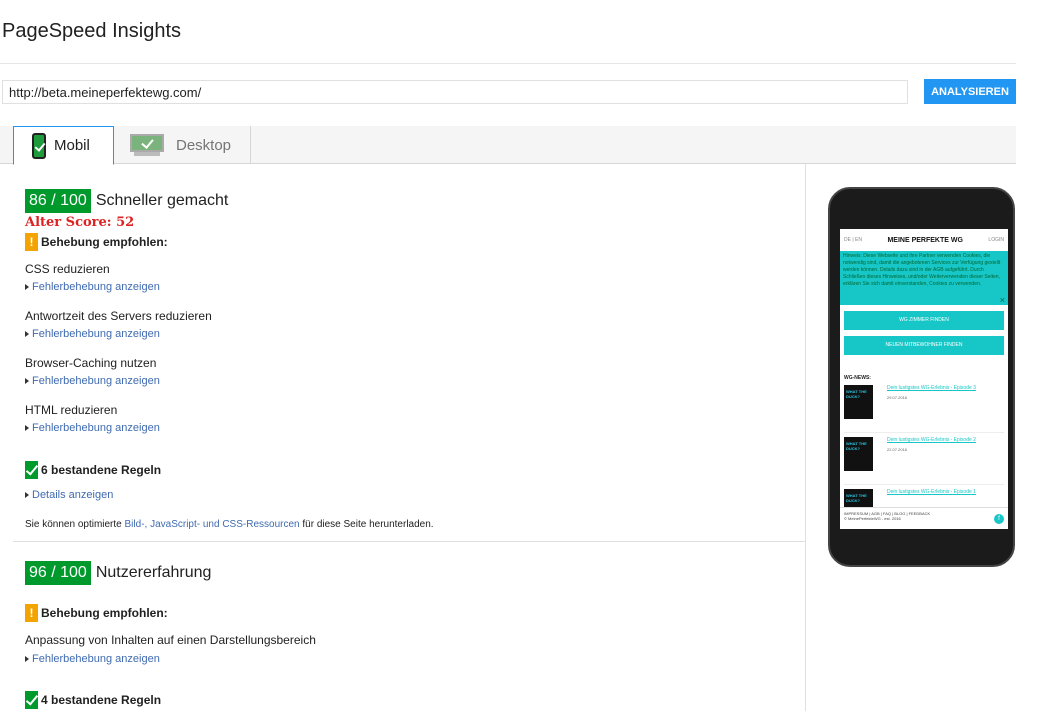 Image resolution: width=1039 pixels, height=711 pixels. I want to click on phone-icon, so click(39, 145).